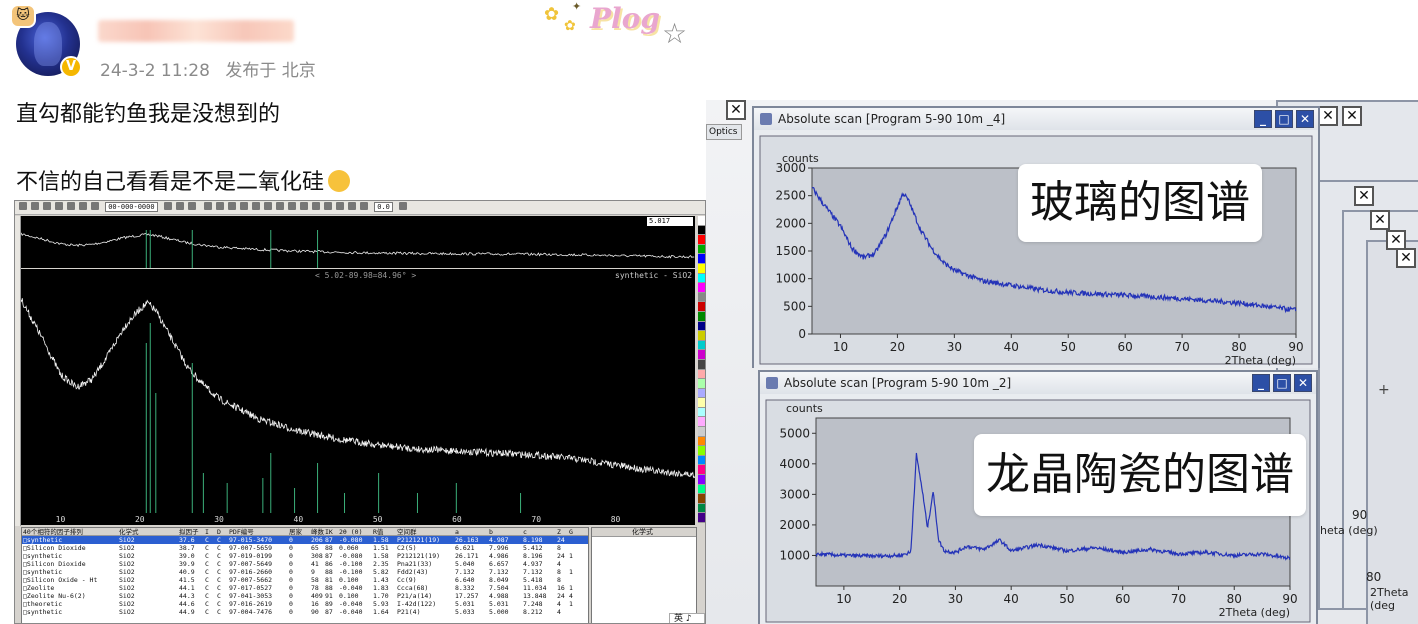  I want to click on avatar-wrap: 🐱 V, so click(46, 41).